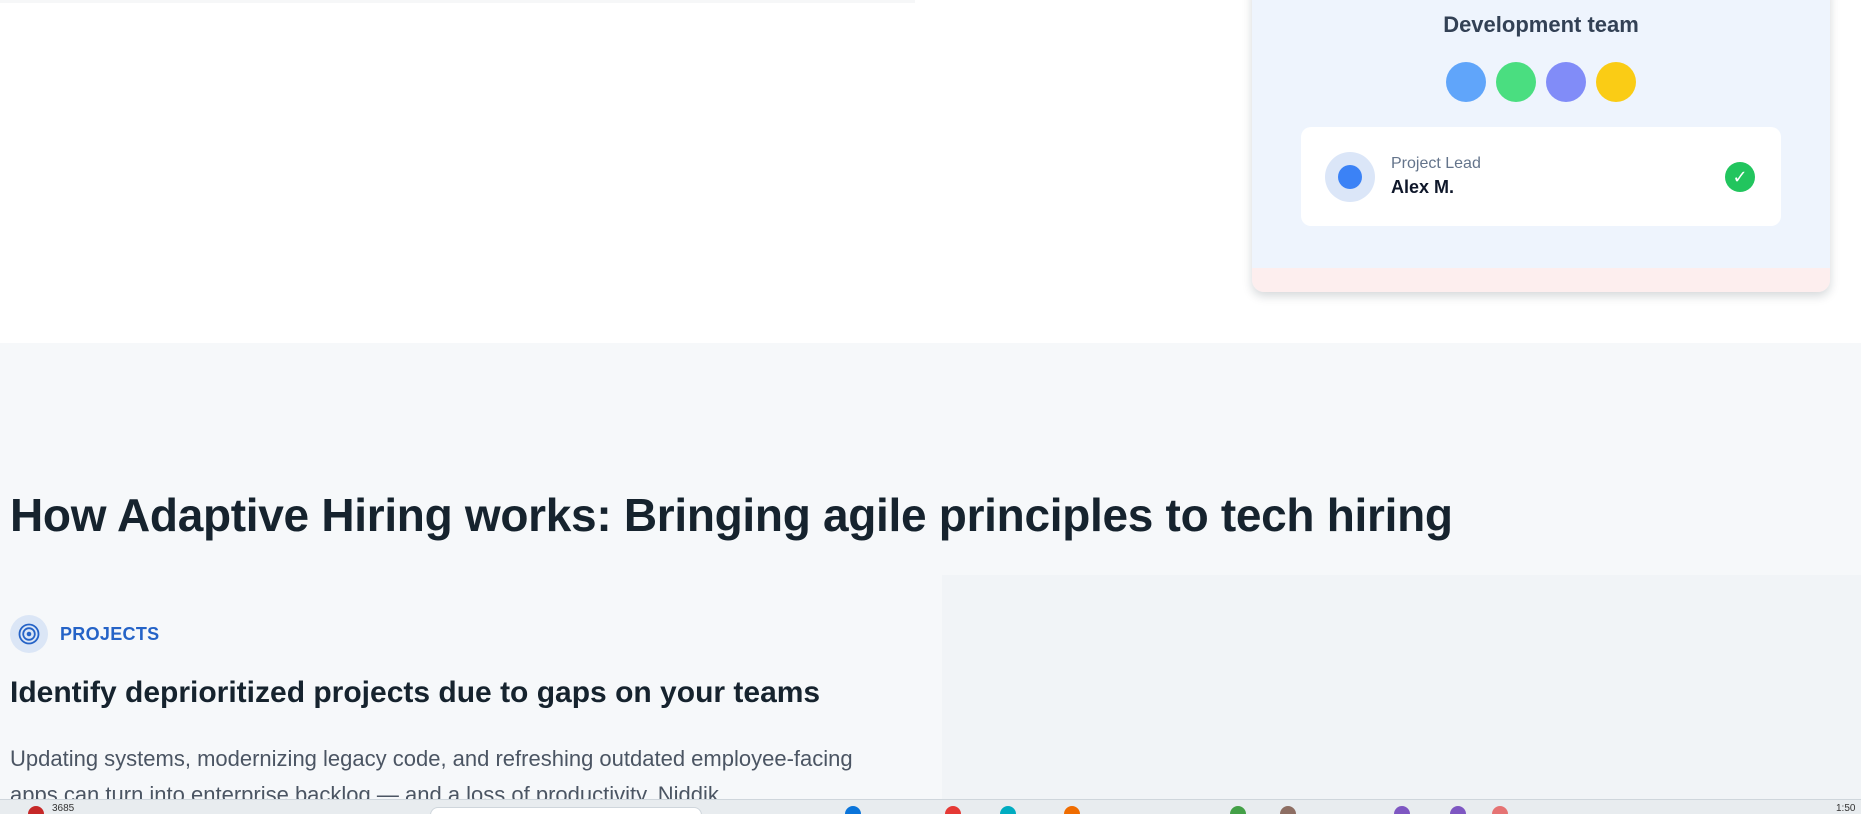  Describe the element at coordinates (1541, 176) in the screenshot. I see `project-lead-card: Project Lead Alex M. ✓` at that location.